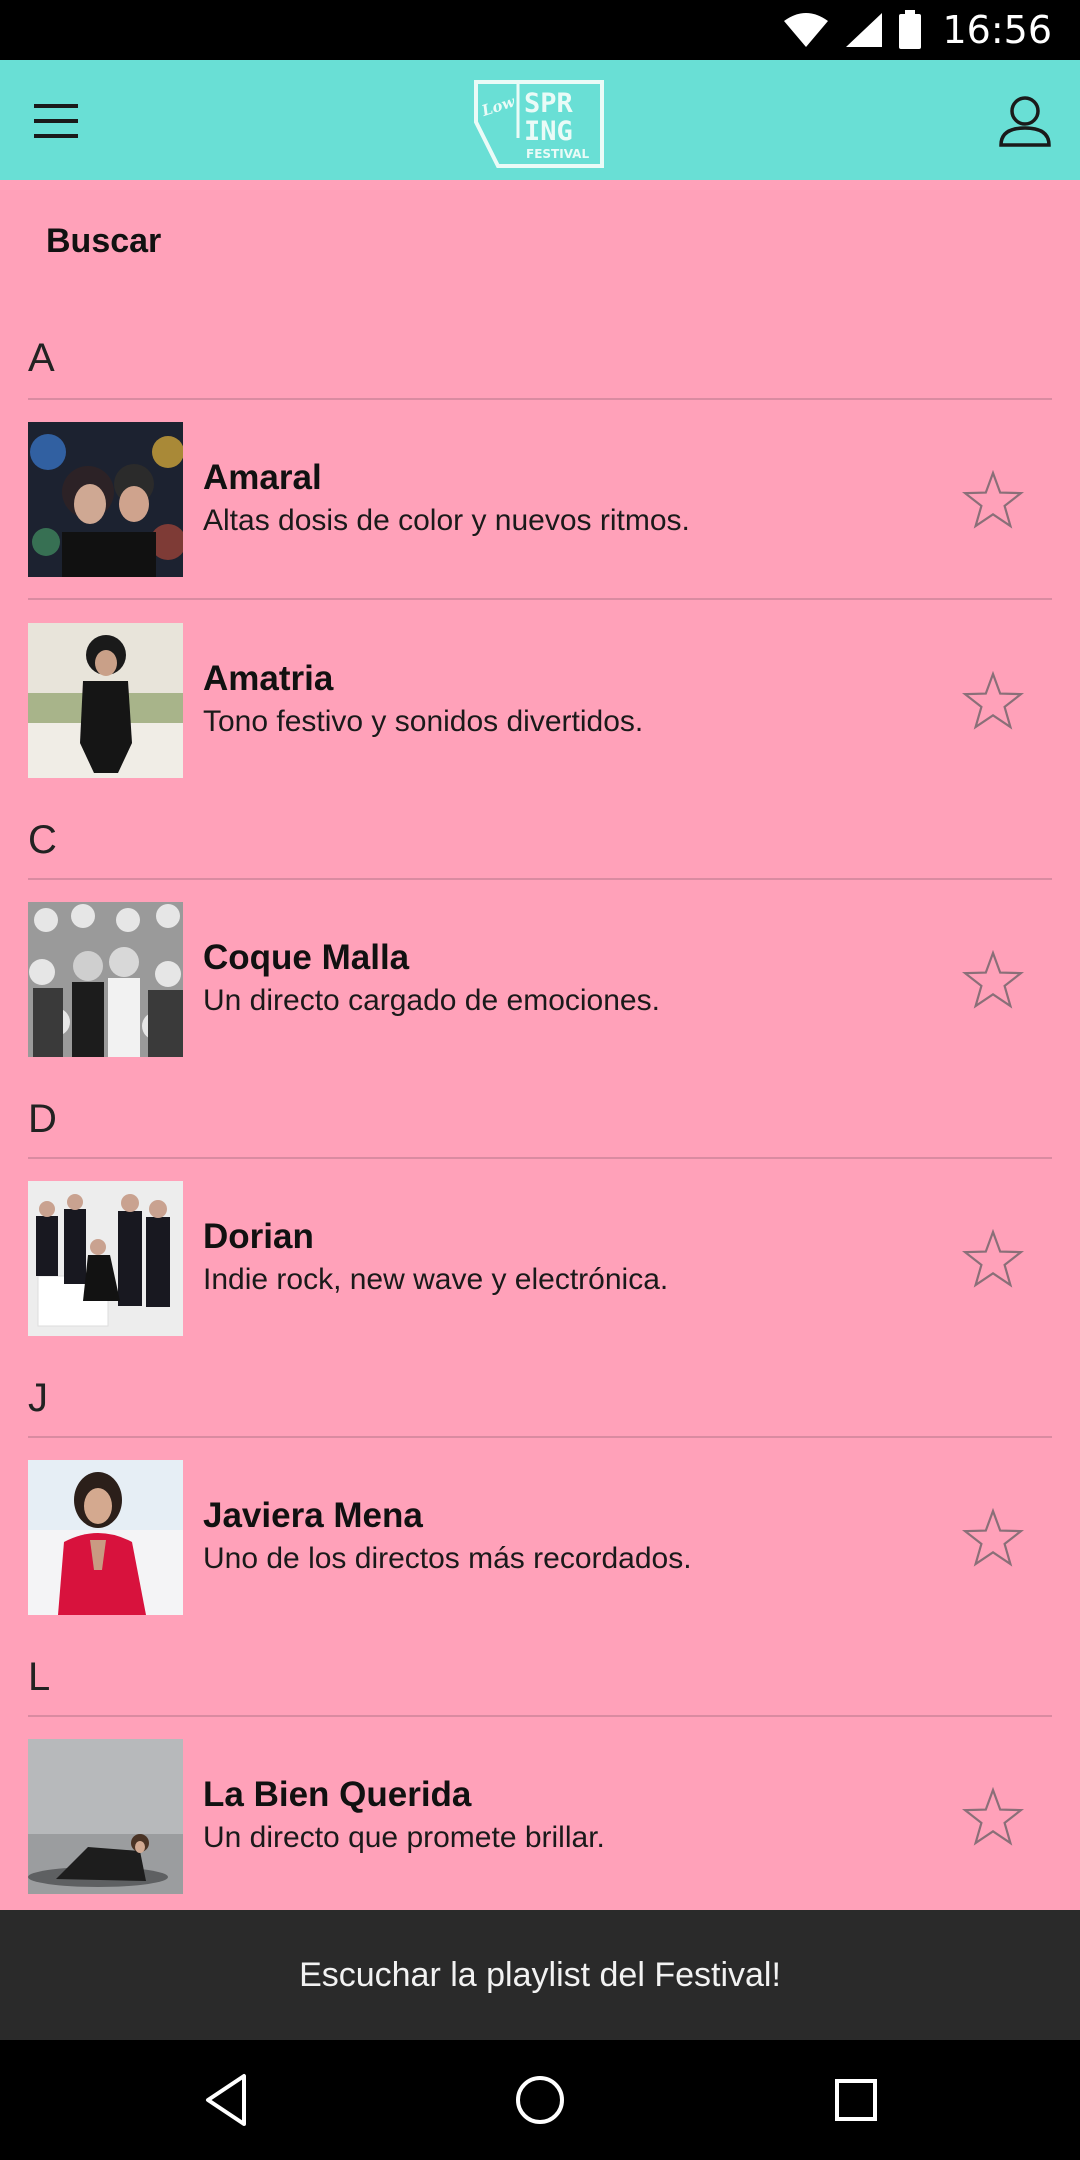 The image size is (1080, 2160). Describe the element at coordinates (431, 1000) in the screenshot. I see `artist-description: Un directo cargado de emociones.` at that location.